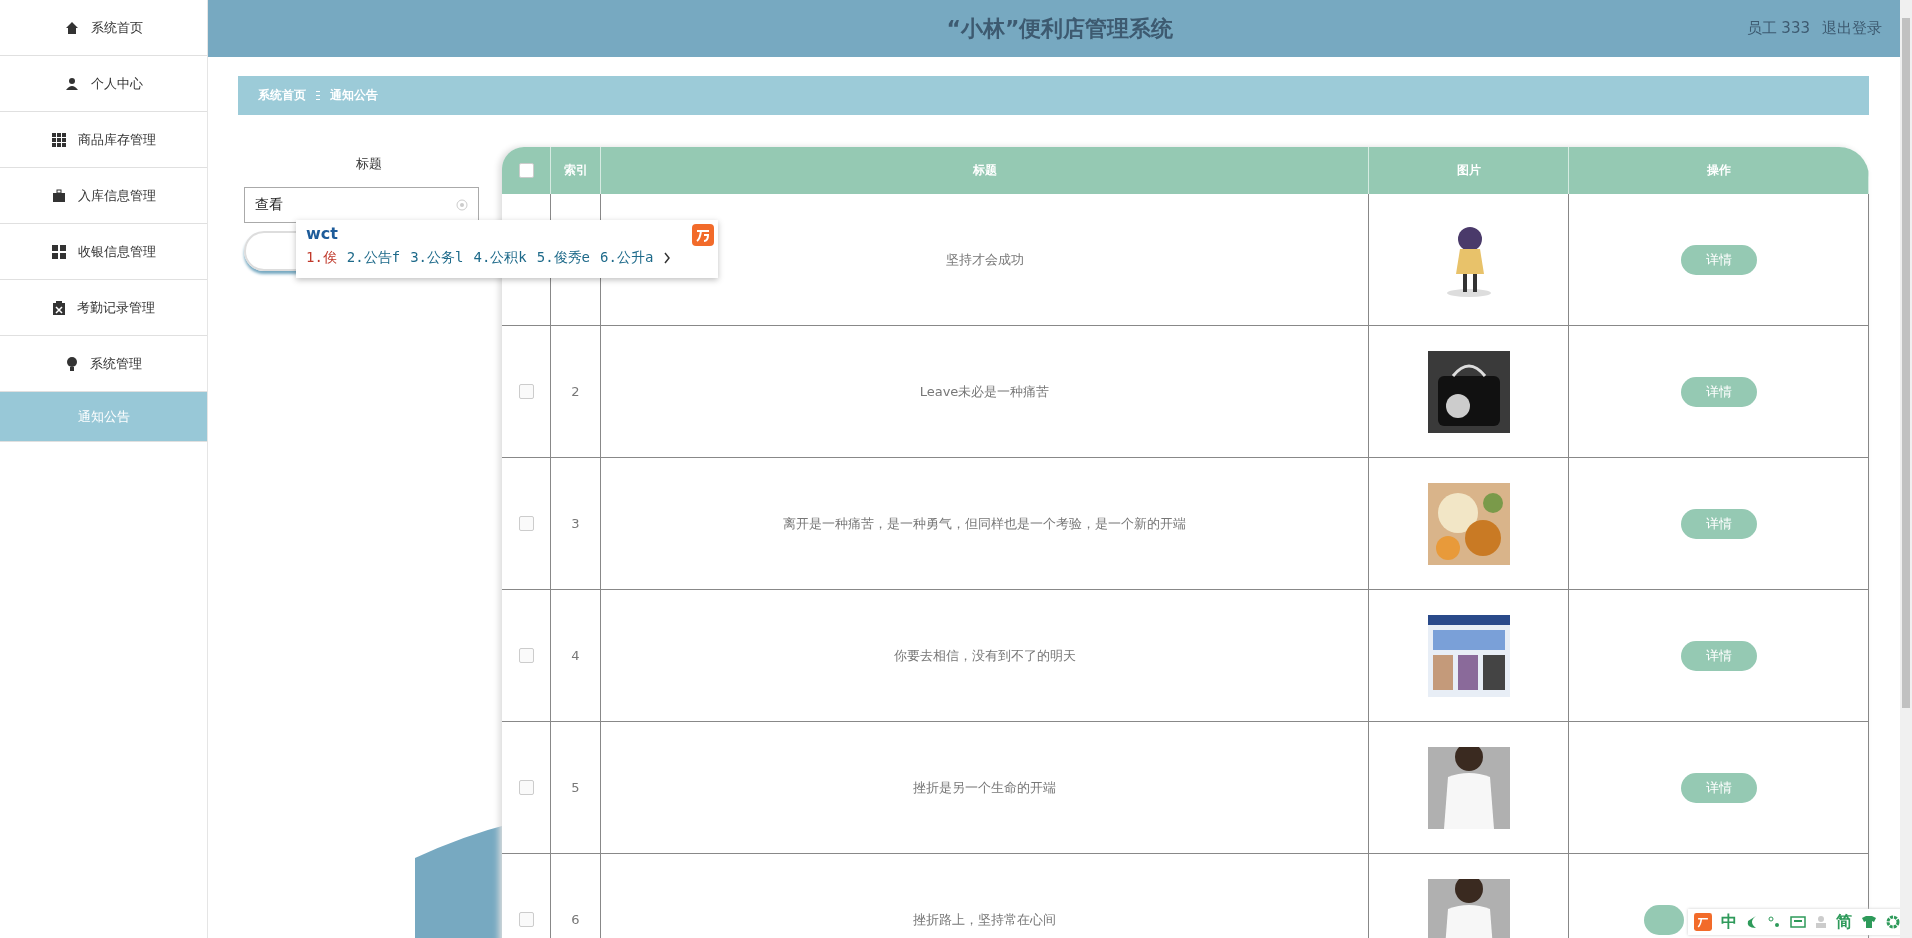  Describe the element at coordinates (985, 170) in the screenshot. I see `column-header: 标题` at that location.